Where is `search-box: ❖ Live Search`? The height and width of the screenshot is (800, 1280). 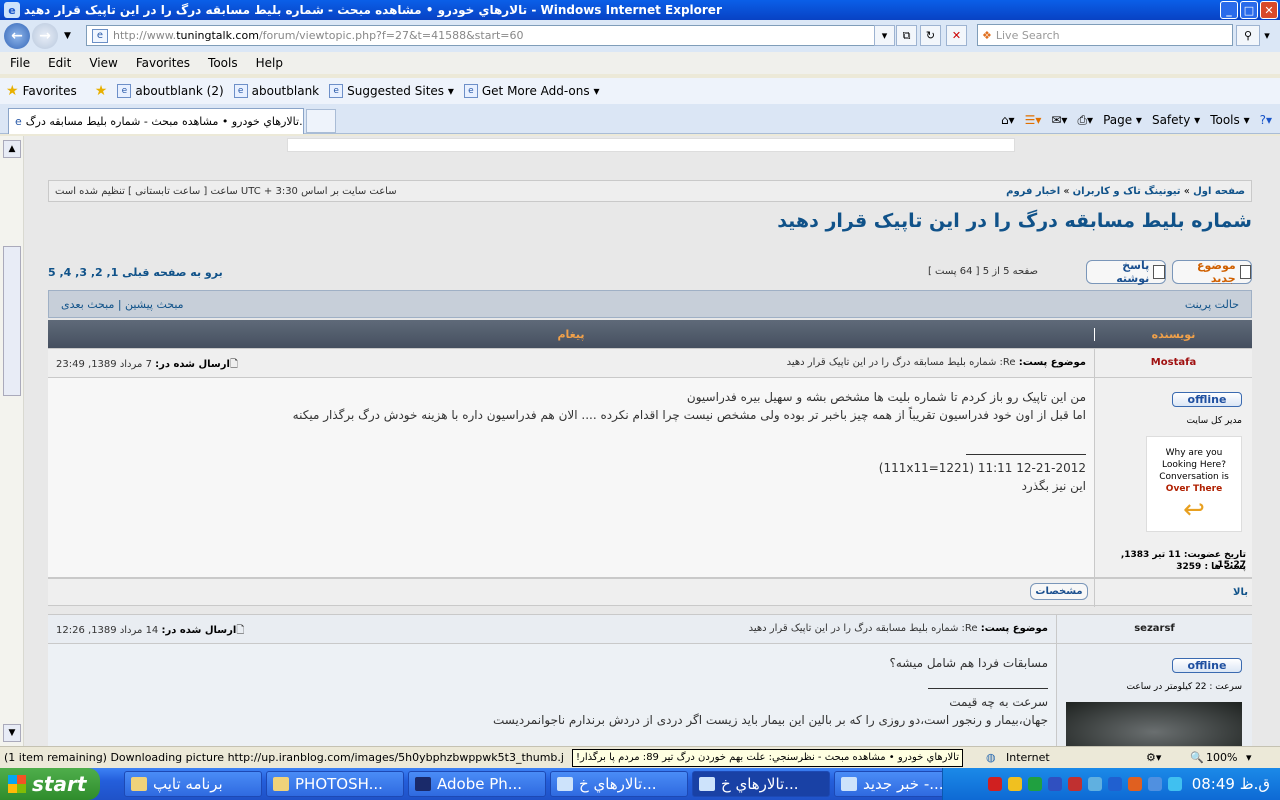 search-box: ❖ Live Search is located at coordinates (1105, 35).